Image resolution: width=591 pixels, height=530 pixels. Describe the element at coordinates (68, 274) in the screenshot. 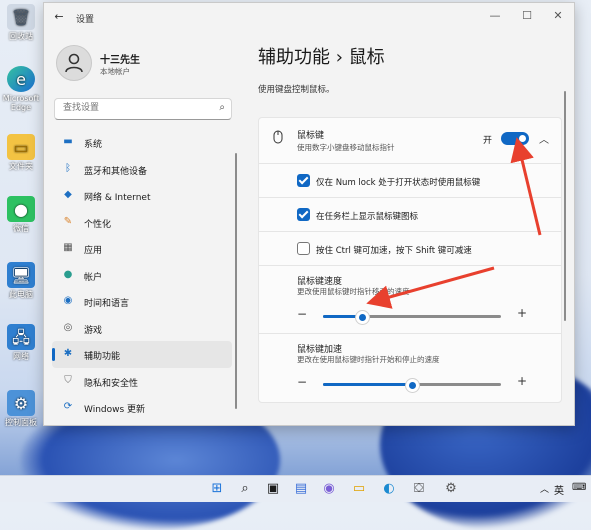

I see `account-icon: ●` at that location.